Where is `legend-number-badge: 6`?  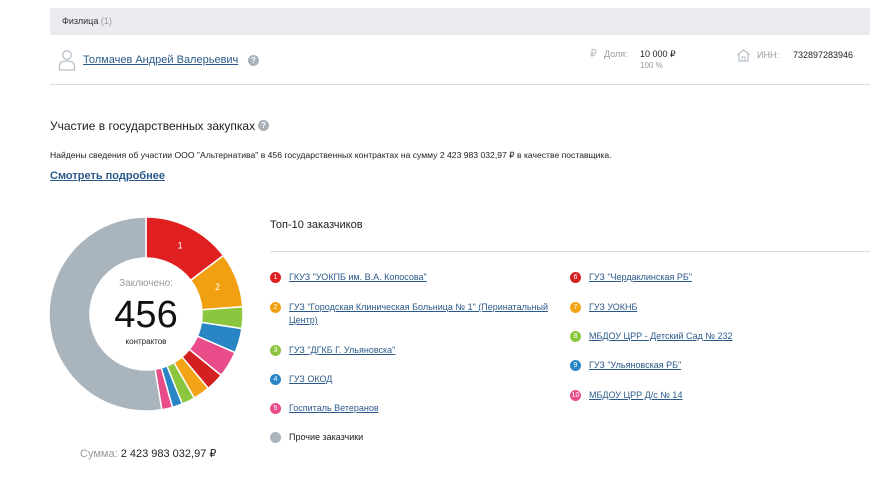
legend-number-badge: 6 is located at coordinates (575, 277).